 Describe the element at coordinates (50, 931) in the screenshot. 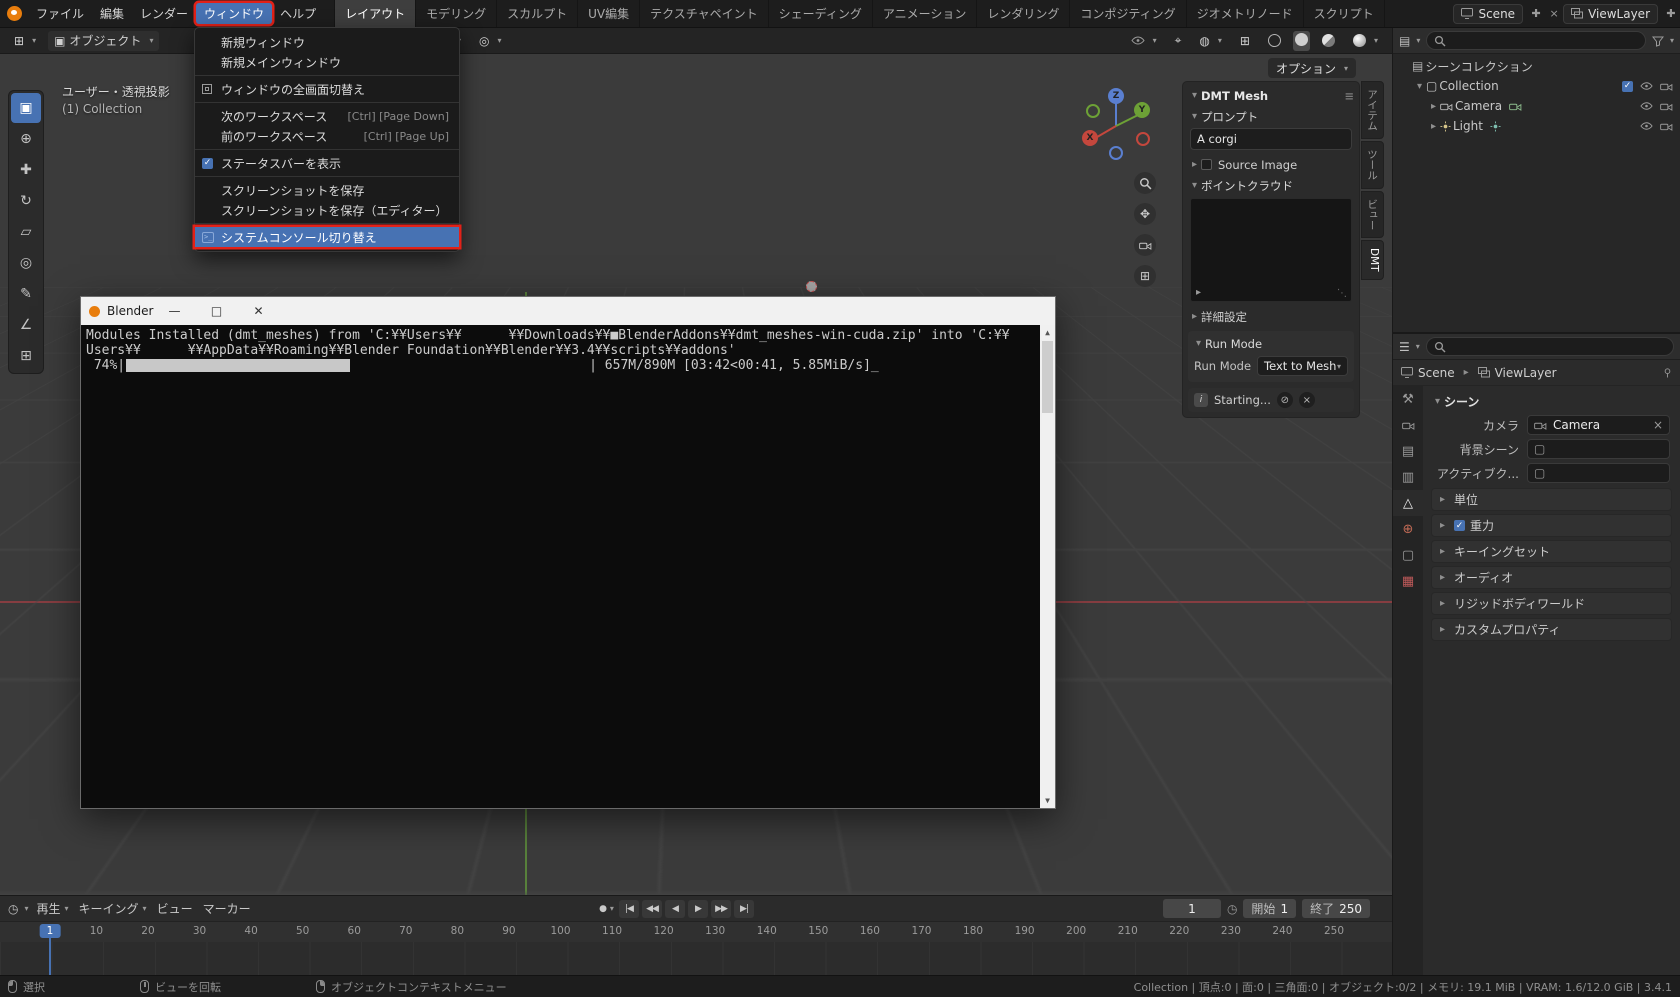

I see `current-frame-marker: 1` at that location.